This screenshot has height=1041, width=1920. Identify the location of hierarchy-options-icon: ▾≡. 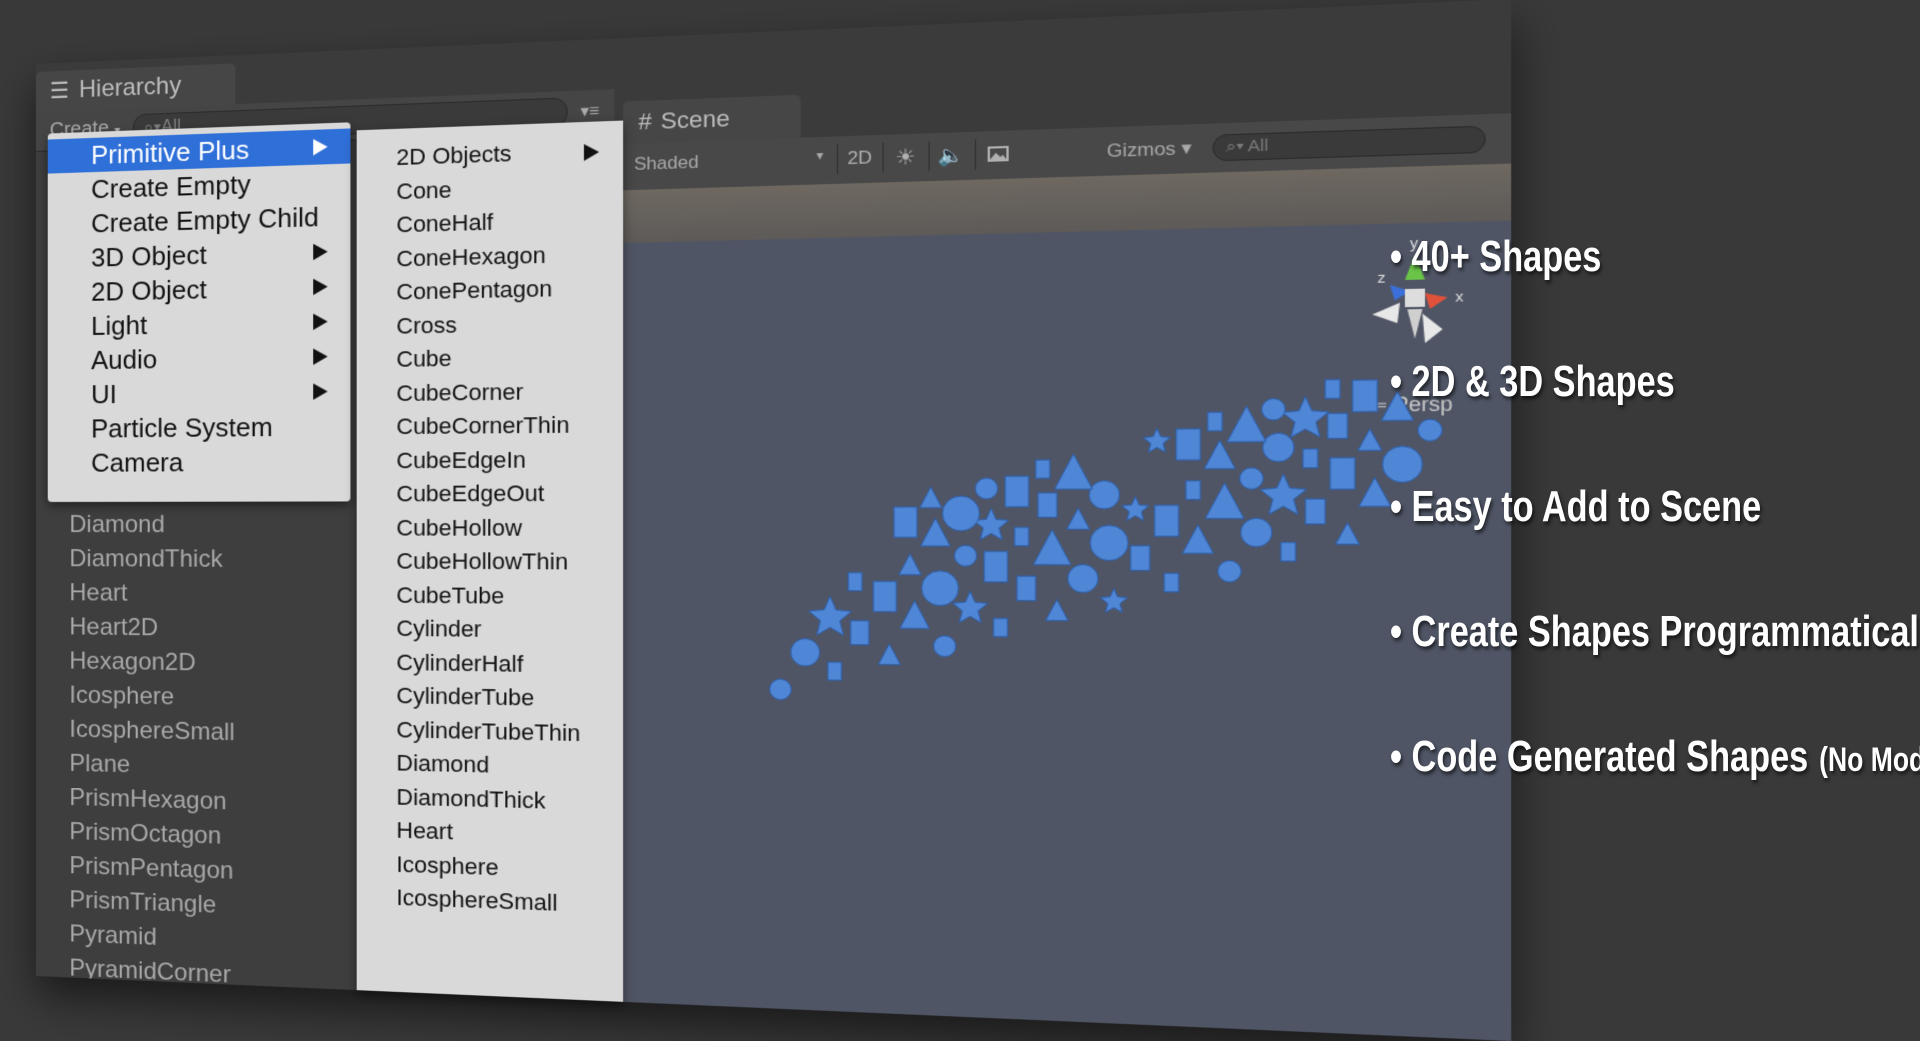
(589, 111).